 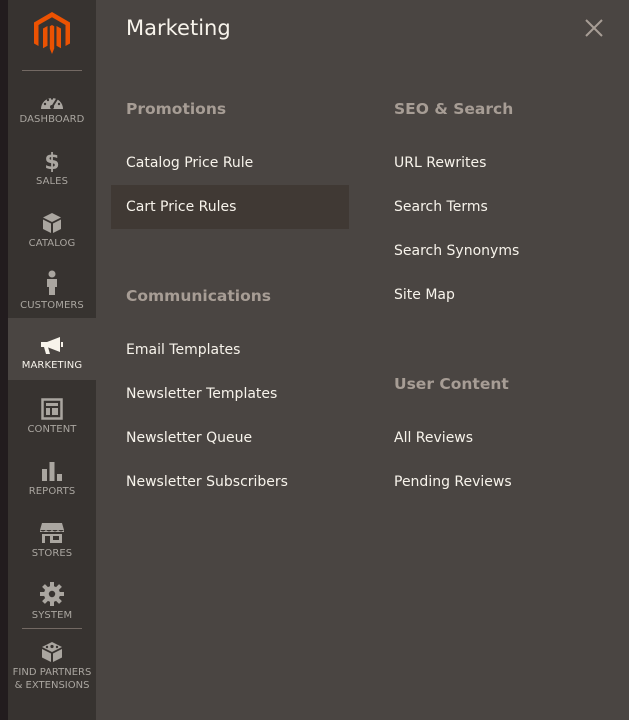 I want to click on gear-icon, so click(x=52, y=587).